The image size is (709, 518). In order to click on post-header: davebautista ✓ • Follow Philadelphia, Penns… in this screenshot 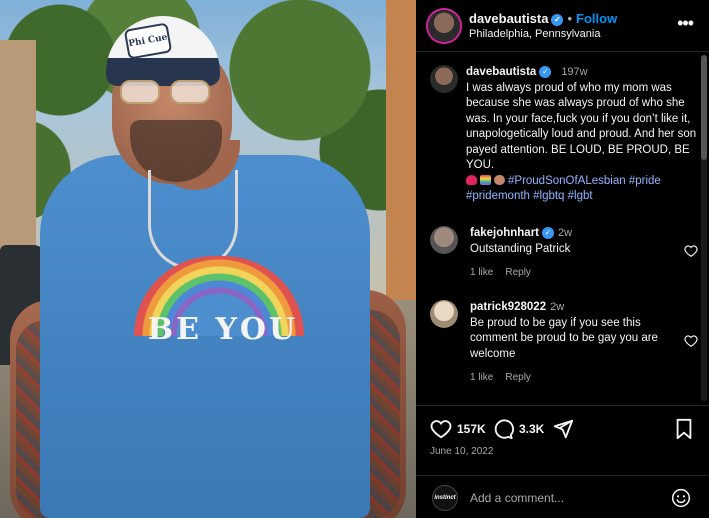, I will do `click(562, 26)`.